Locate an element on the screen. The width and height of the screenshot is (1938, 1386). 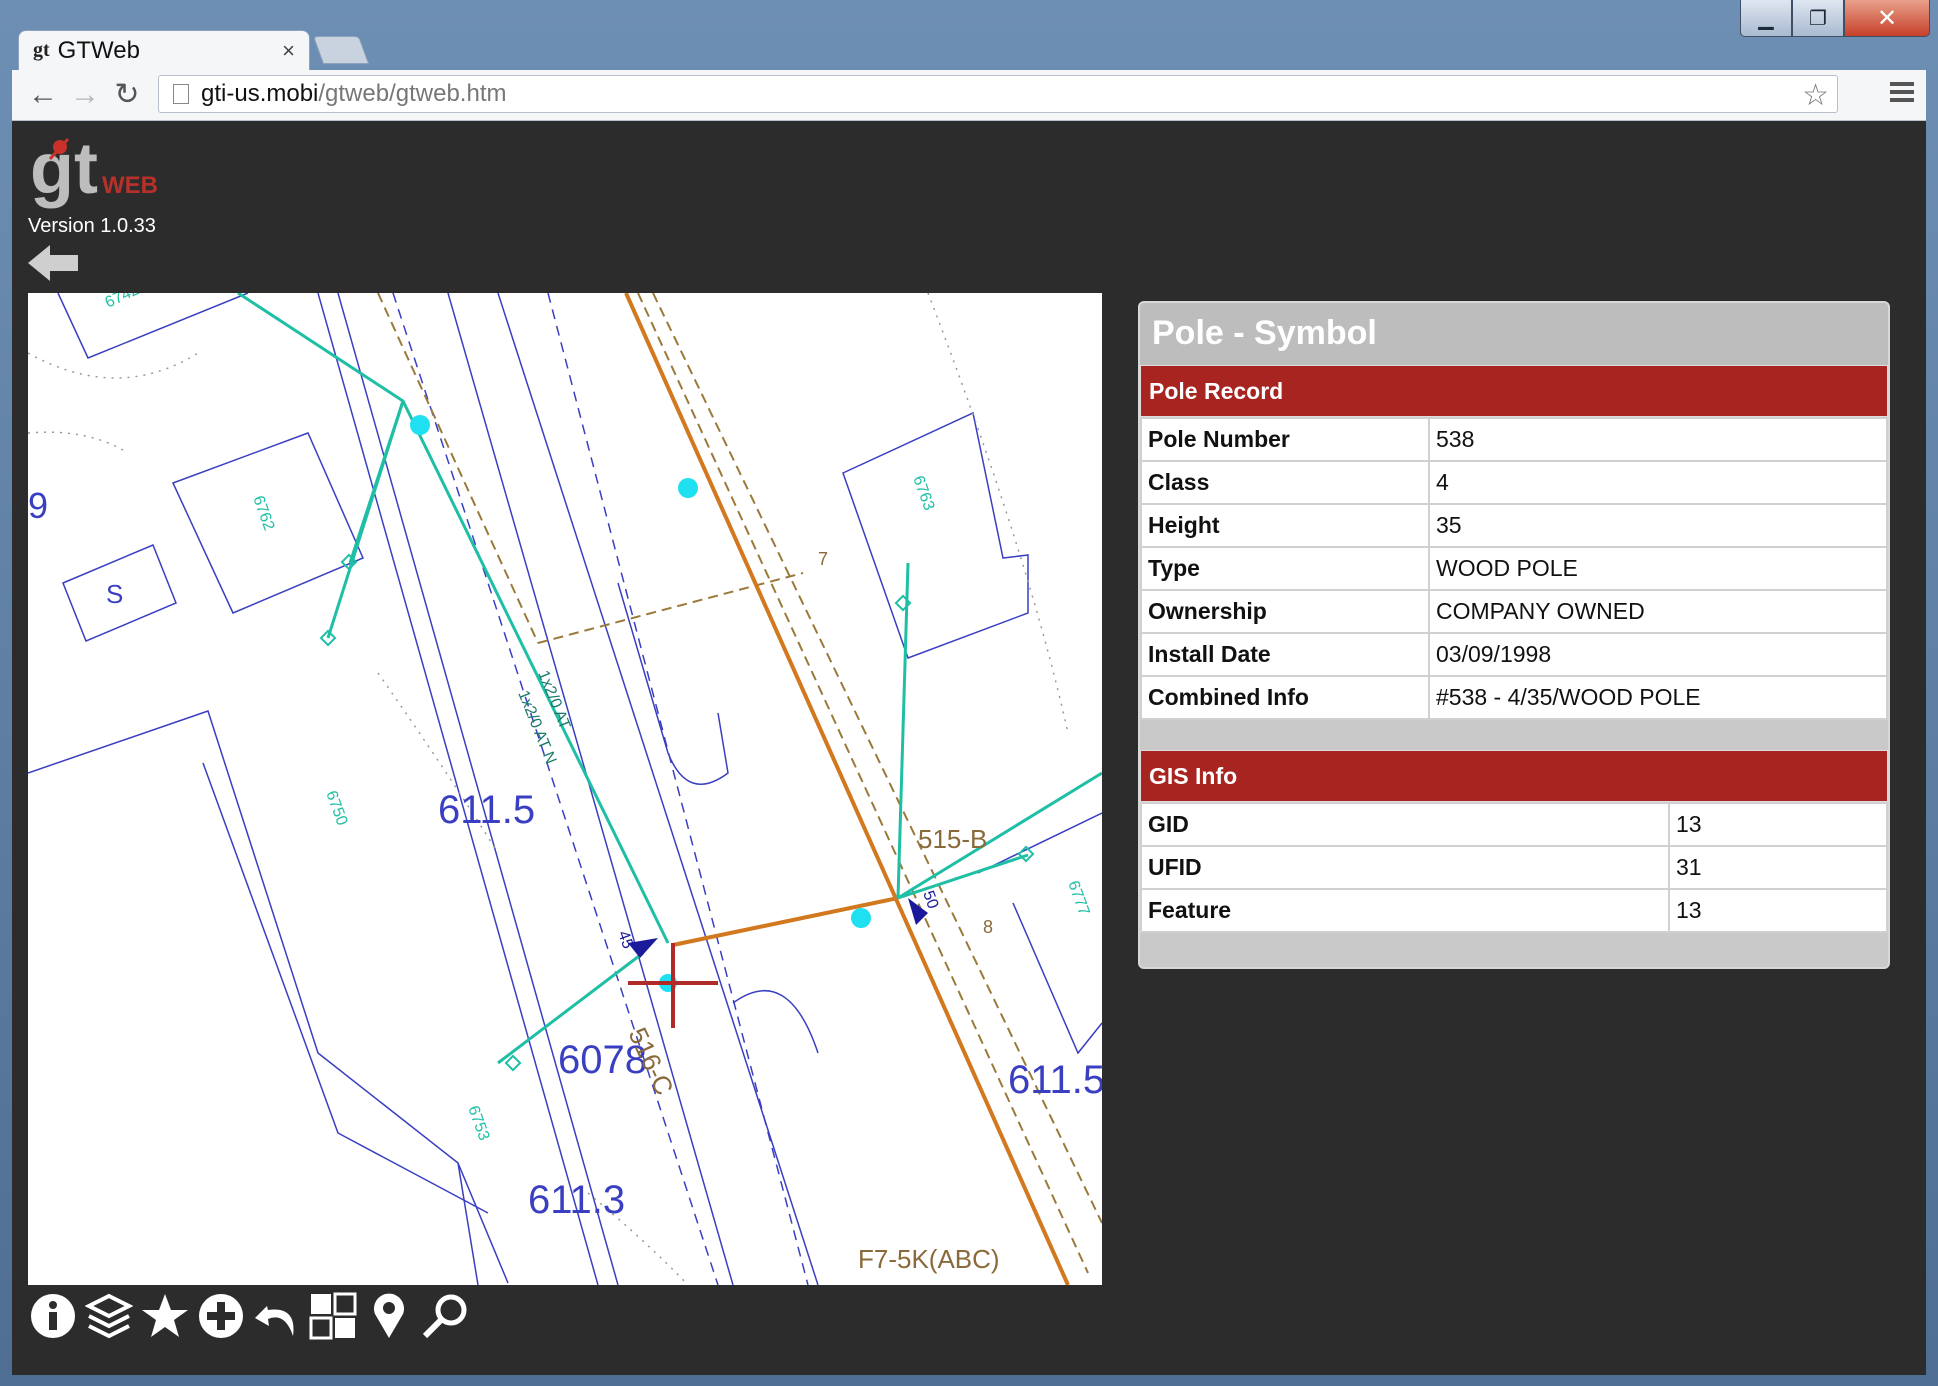
url-path: /gtweb/gtweb.htm is located at coordinates (412, 93).